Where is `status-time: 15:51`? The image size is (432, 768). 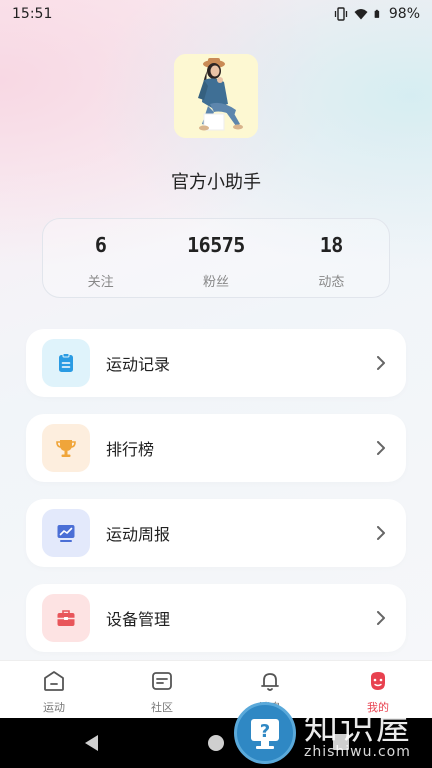
status-time: 15:51 is located at coordinates (32, 14).